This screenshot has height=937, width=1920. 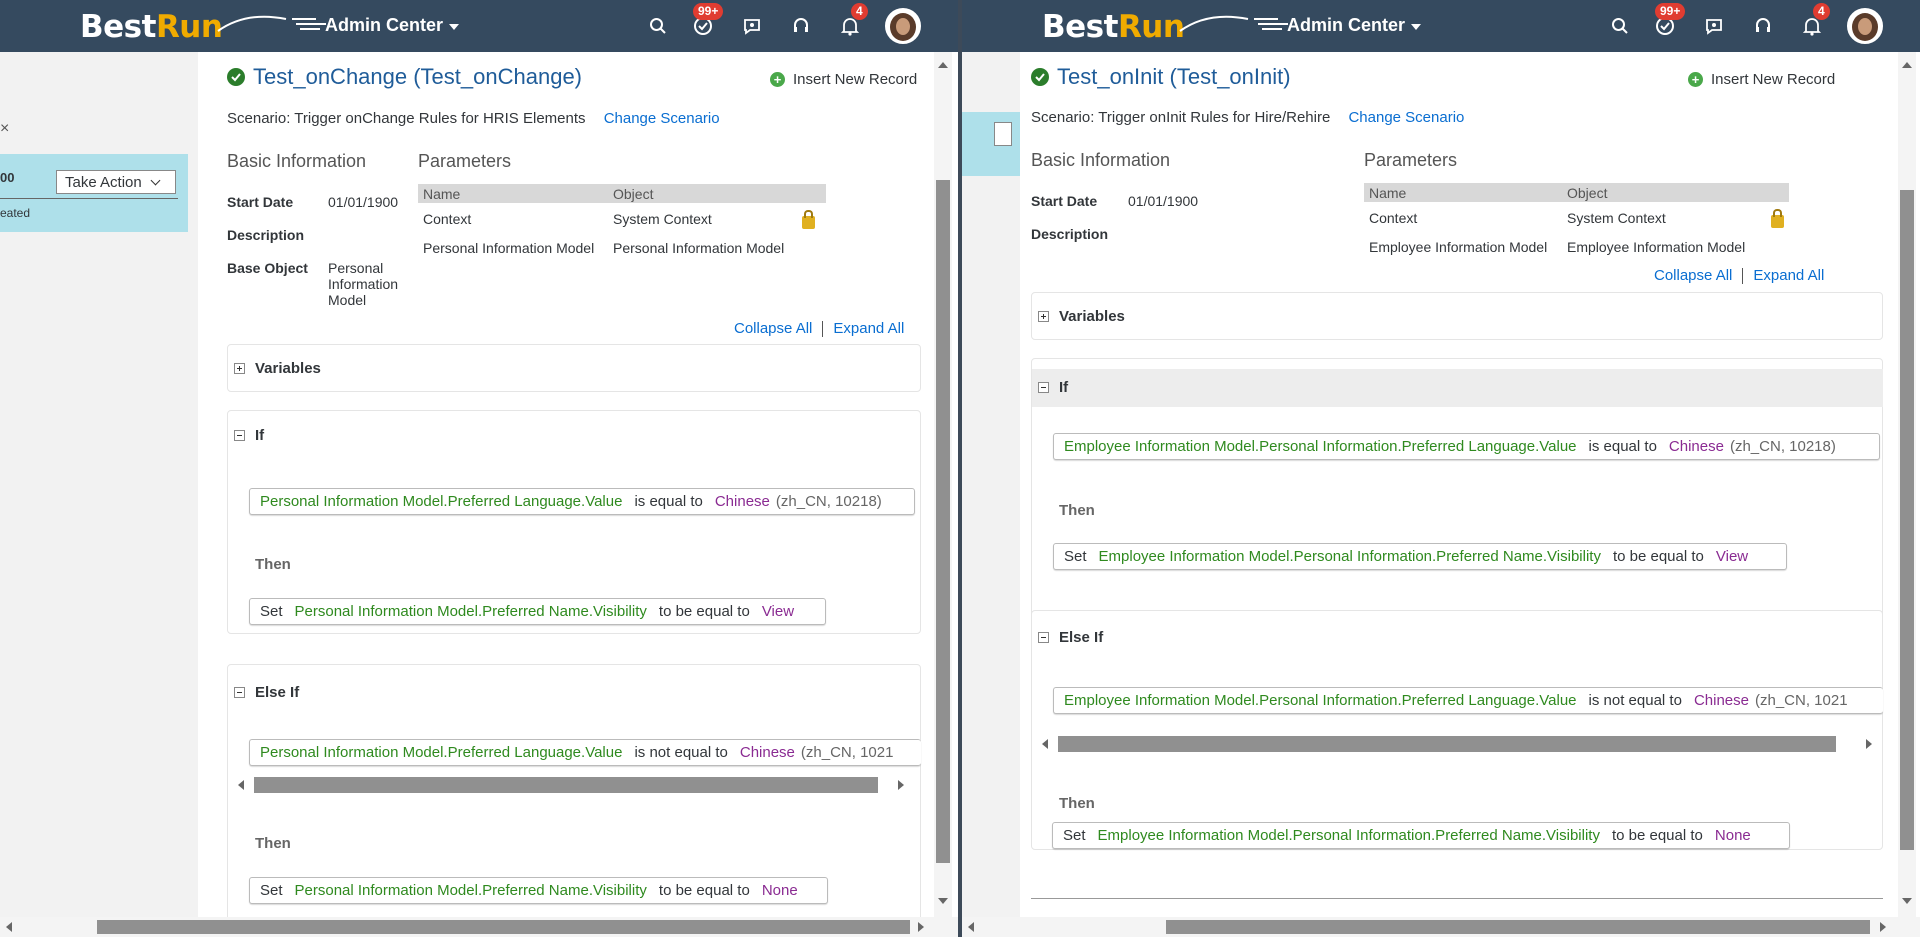 What do you see at coordinates (1101, 160) in the screenshot?
I see `basic-information-heading: Basic Information` at bounding box center [1101, 160].